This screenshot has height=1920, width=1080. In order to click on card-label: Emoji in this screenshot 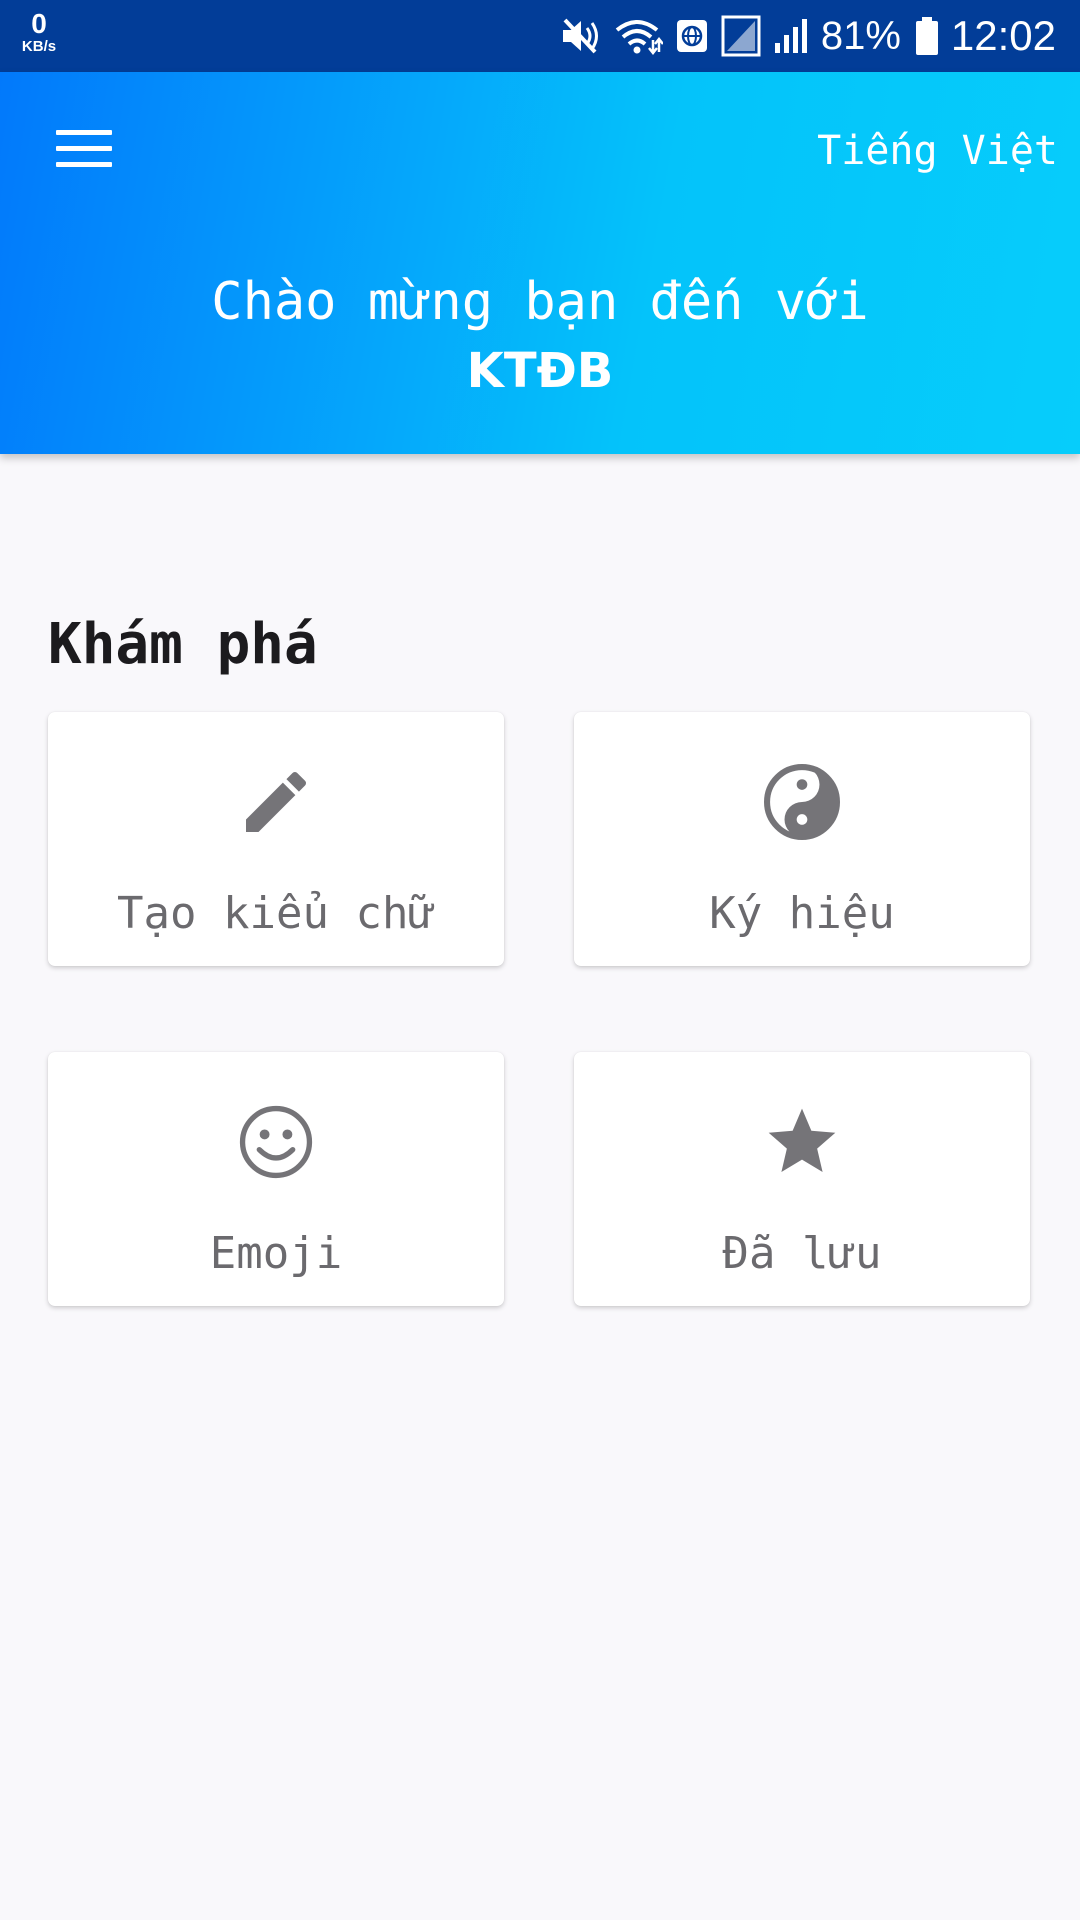, I will do `click(276, 1253)`.